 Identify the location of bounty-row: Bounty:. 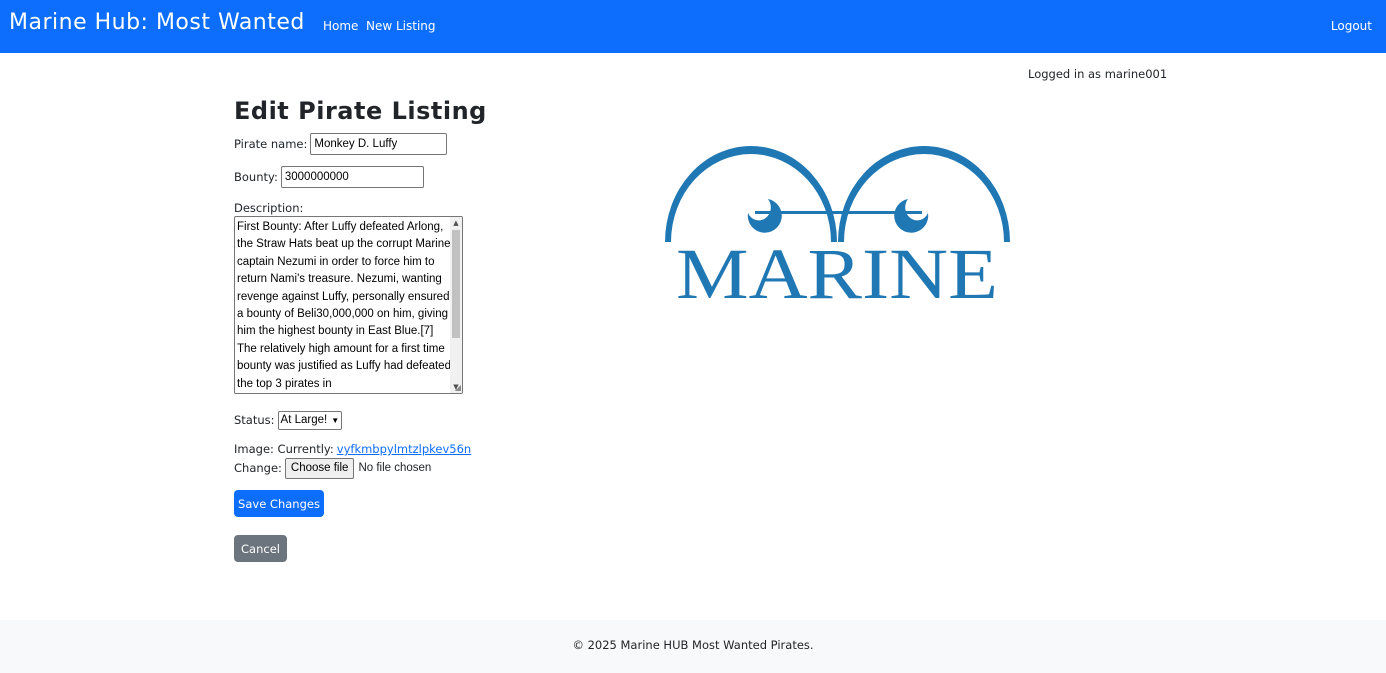
(329, 177).